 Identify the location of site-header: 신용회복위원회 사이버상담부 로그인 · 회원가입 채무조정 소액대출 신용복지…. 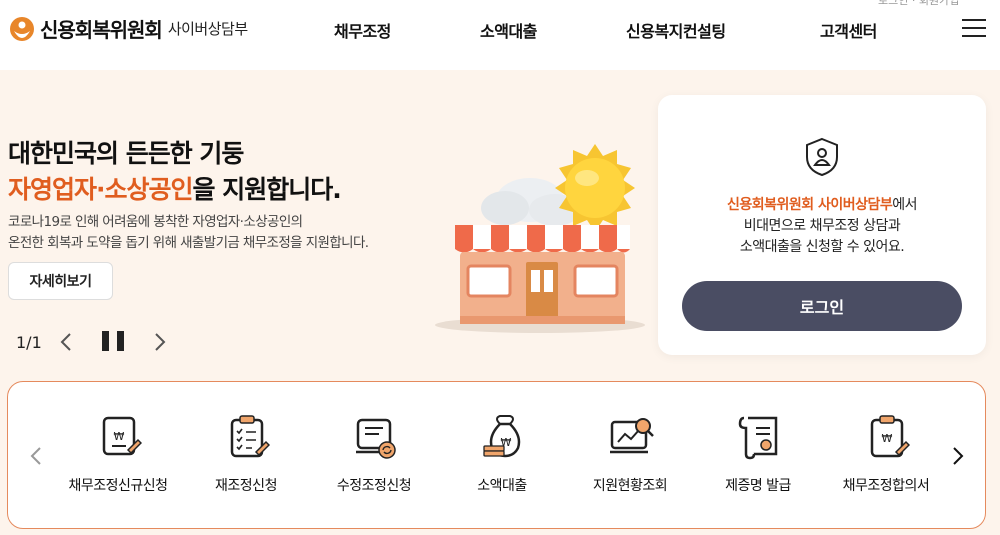
(500, 35).